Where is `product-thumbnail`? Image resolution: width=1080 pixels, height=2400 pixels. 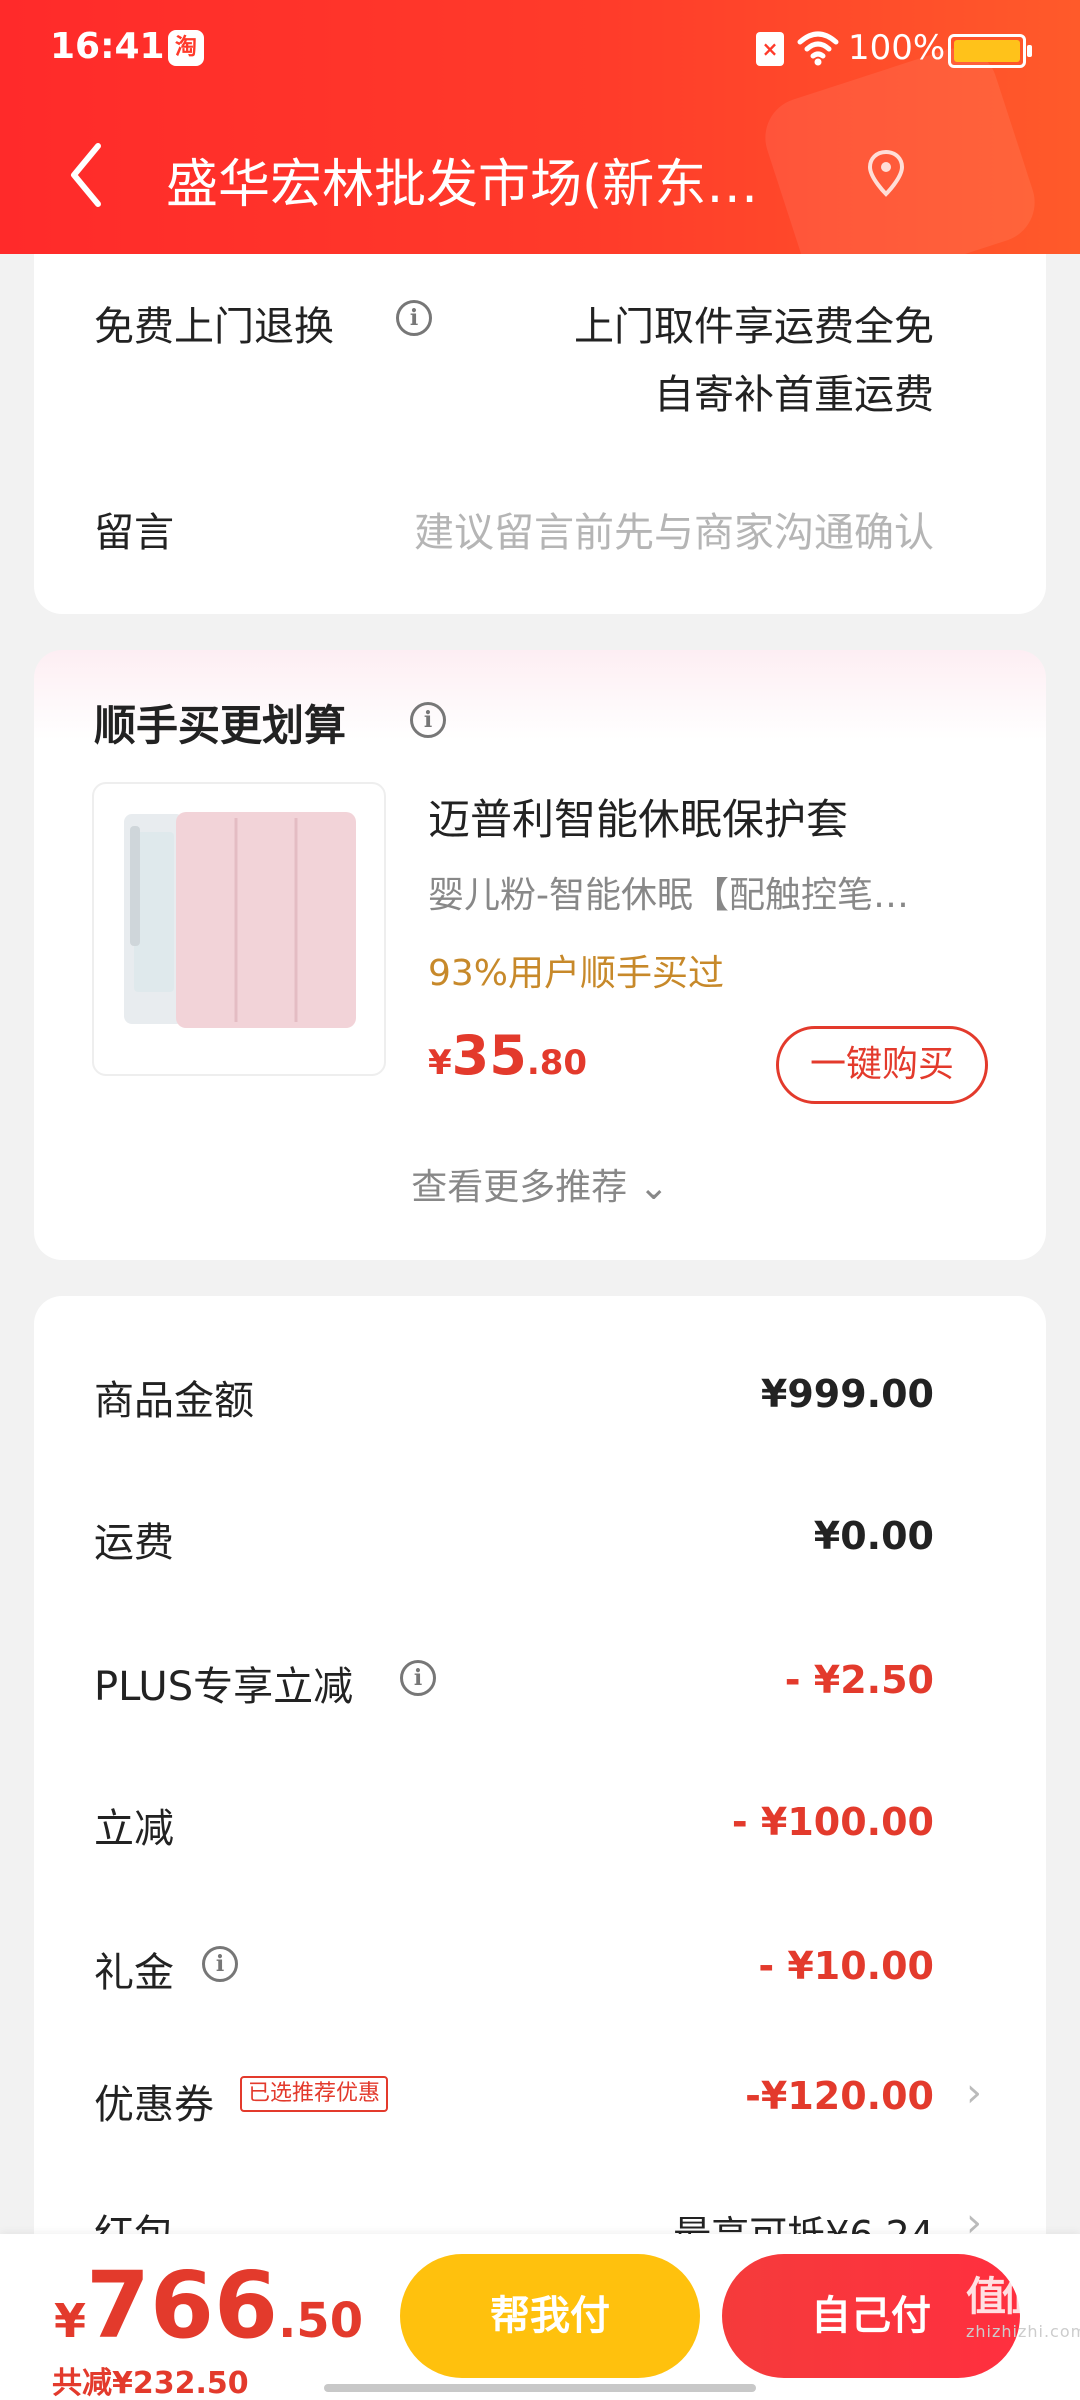
product-thumbnail is located at coordinates (239, 929).